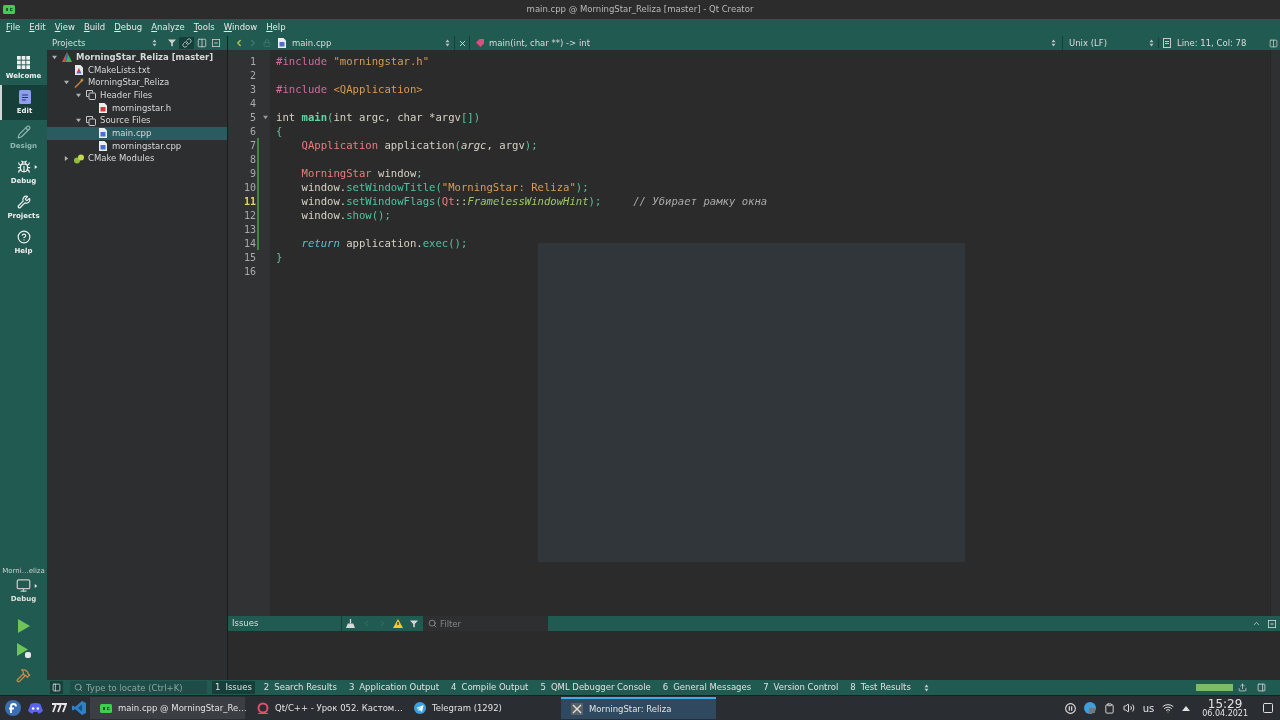  I want to click on locator-field: Type to locate (Ctrl+K), so click(138, 687).